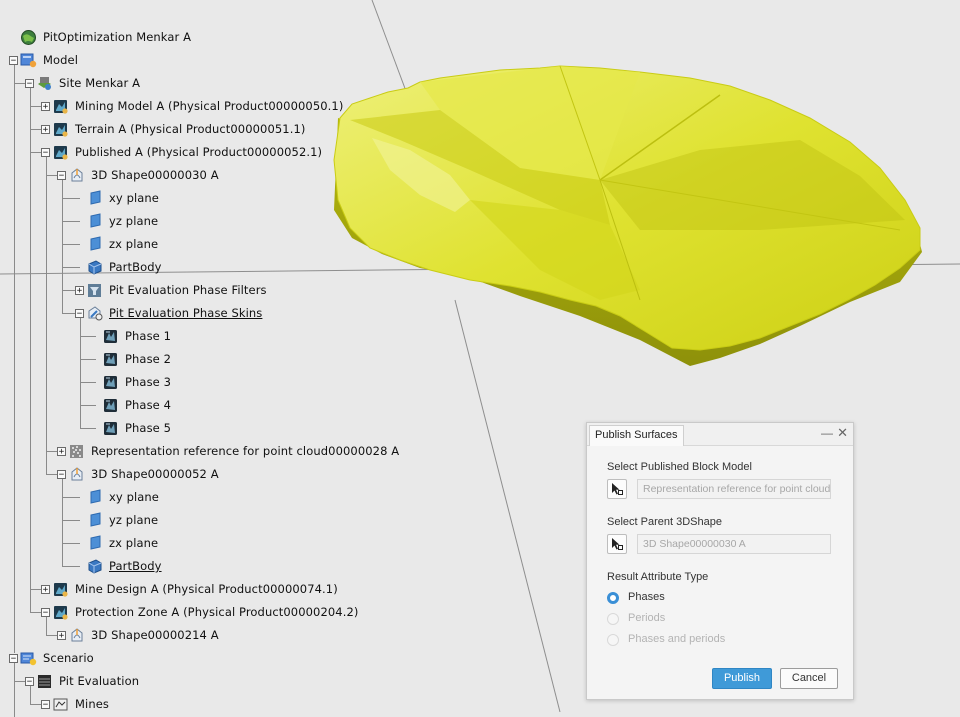 Image resolution: width=960 pixels, height=717 pixels. What do you see at coordinates (100, 83) in the screenshot?
I see `tree-node-label: Site Menkar A` at bounding box center [100, 83].